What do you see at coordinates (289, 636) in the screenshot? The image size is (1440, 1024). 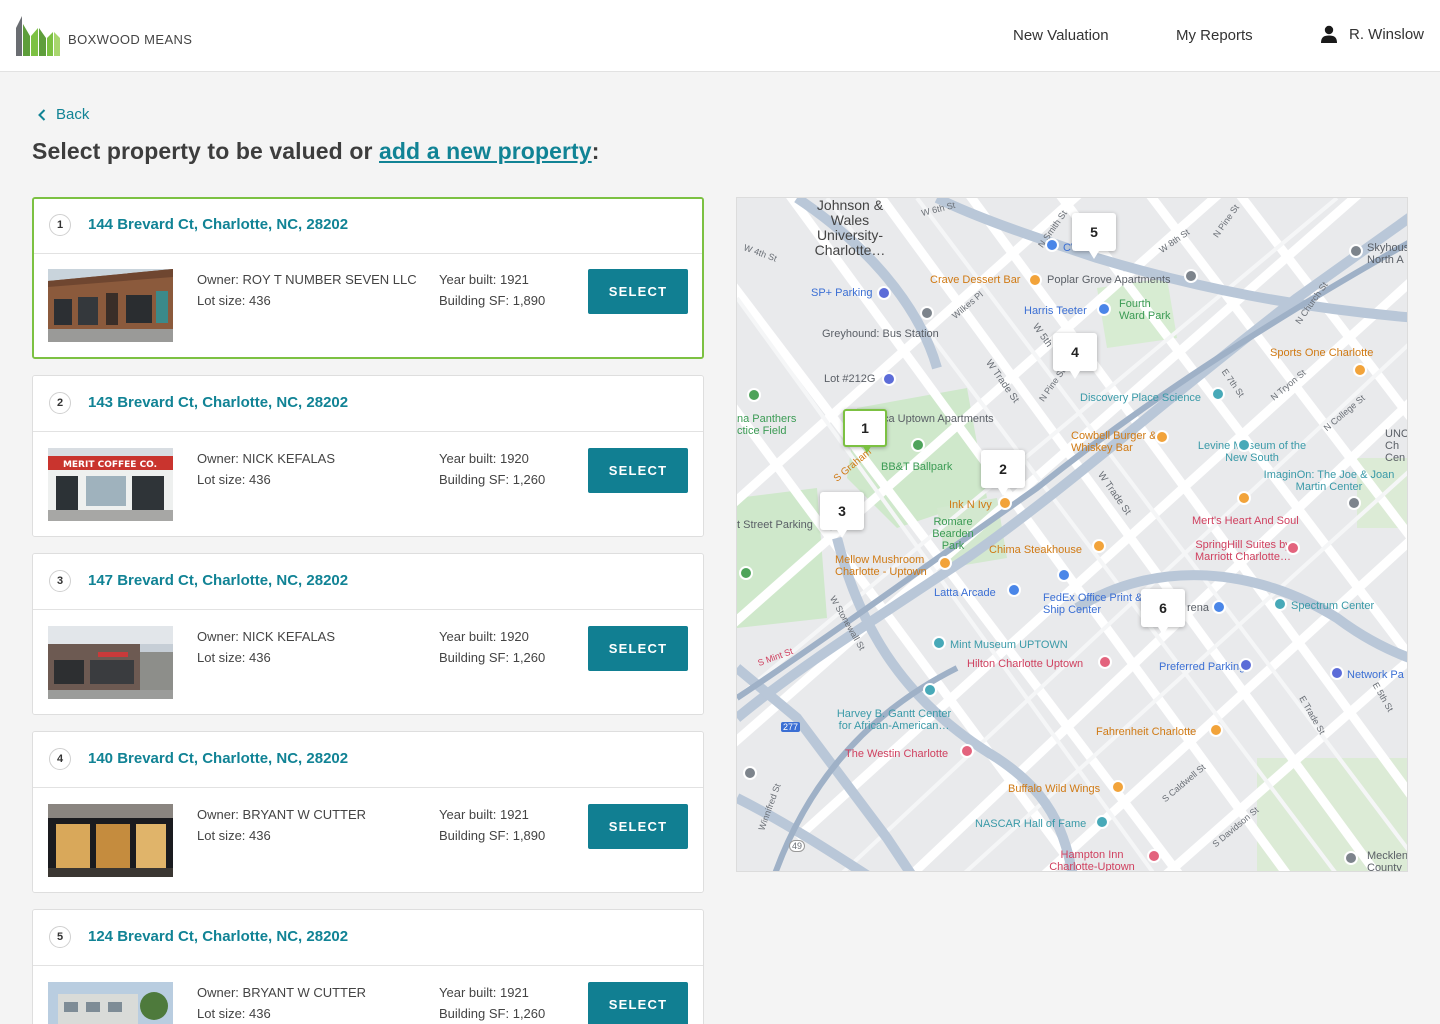 I see `owner-value: NICK KEFALAS` at bounding box center [289, 636].